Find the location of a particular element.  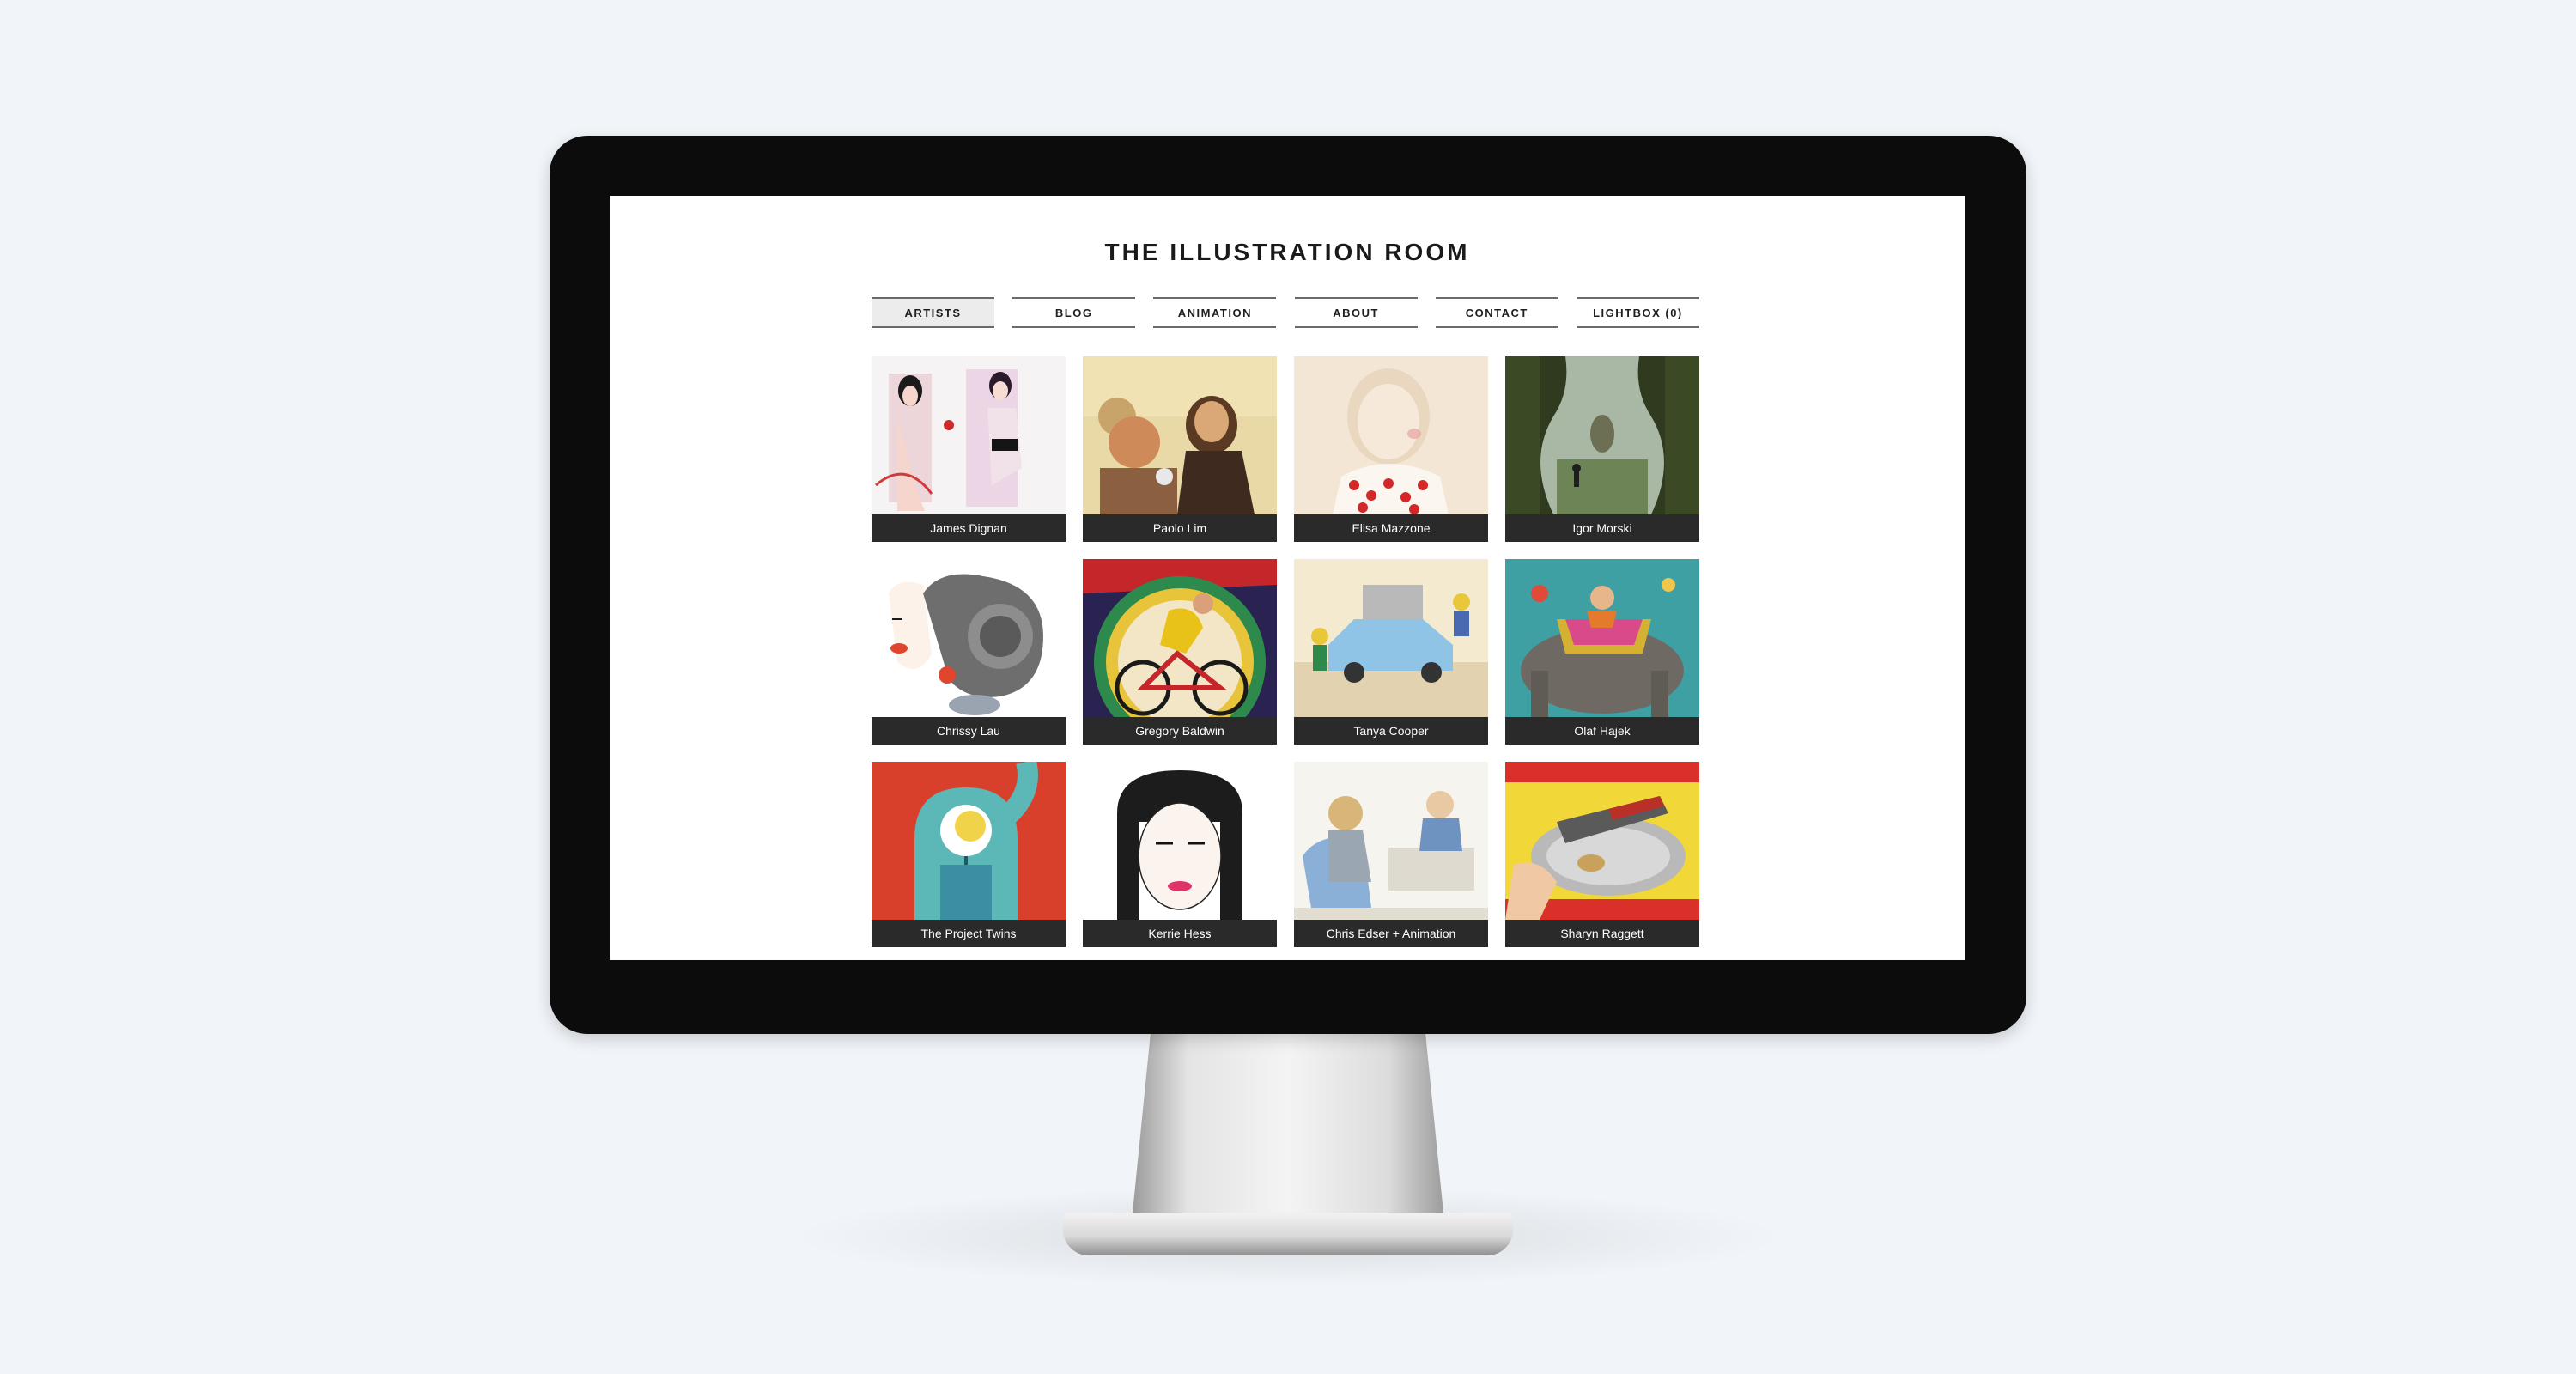

artist-card-the-project-twins: The Project Twins is located at coordinates (969, 854).